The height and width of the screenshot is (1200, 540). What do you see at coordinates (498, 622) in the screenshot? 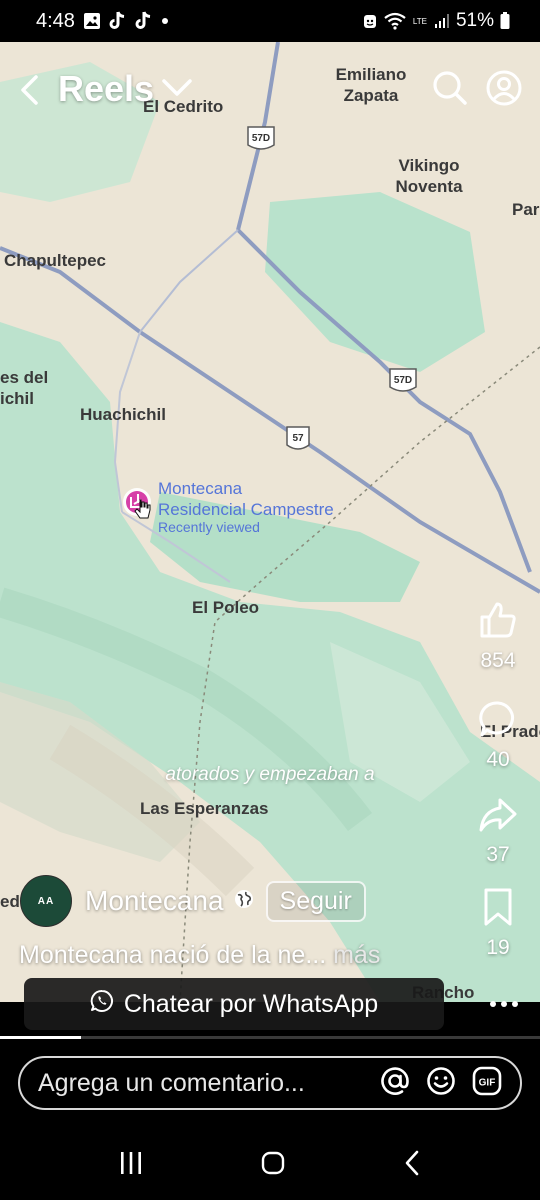
I see `thumbs-up-icon` at bounding box center [498, 622].